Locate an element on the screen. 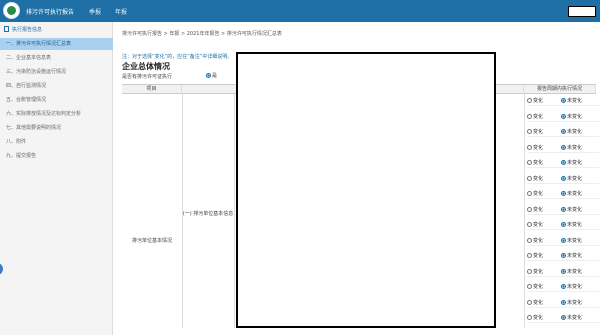  nav-quarterly: 季报 is located at coordinates (95, 11).